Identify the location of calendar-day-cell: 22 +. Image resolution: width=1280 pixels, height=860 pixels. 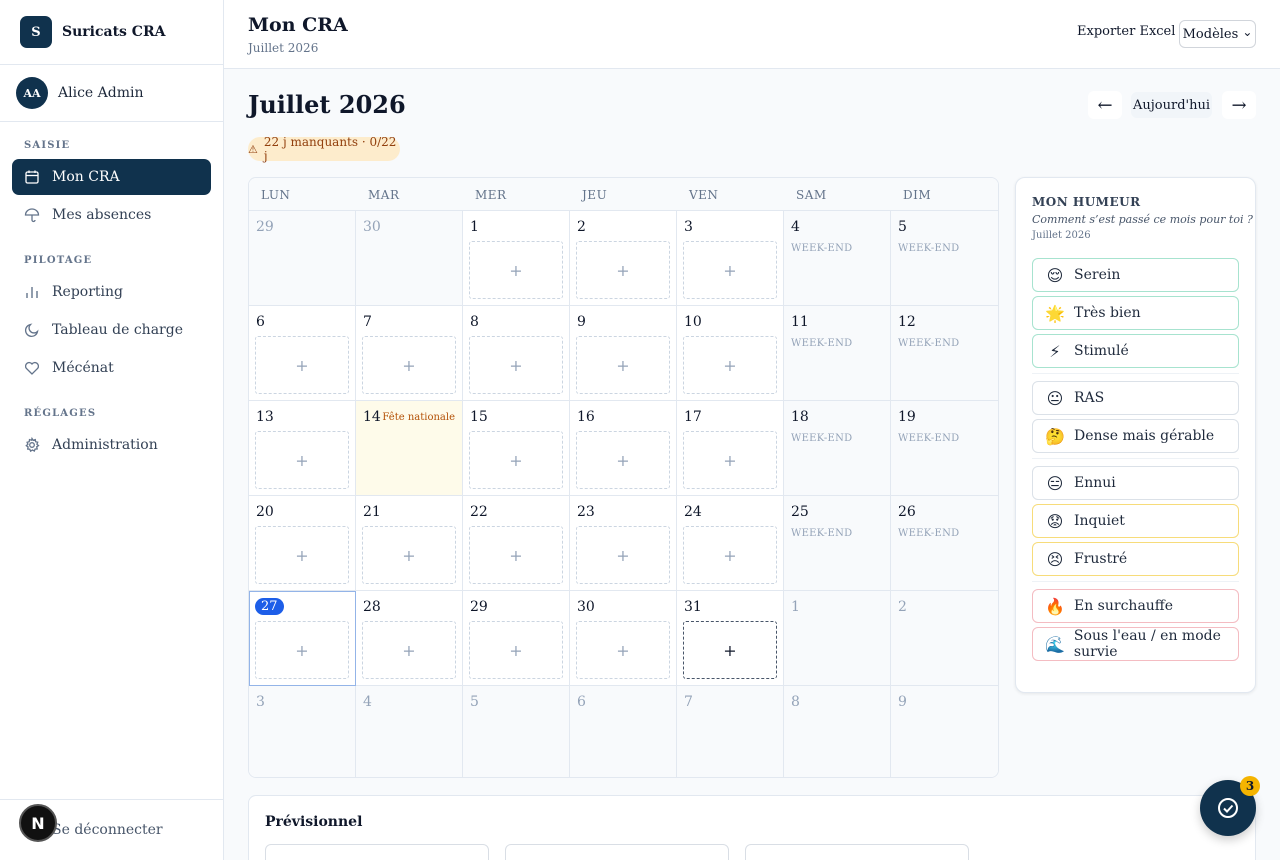
(516, 543).